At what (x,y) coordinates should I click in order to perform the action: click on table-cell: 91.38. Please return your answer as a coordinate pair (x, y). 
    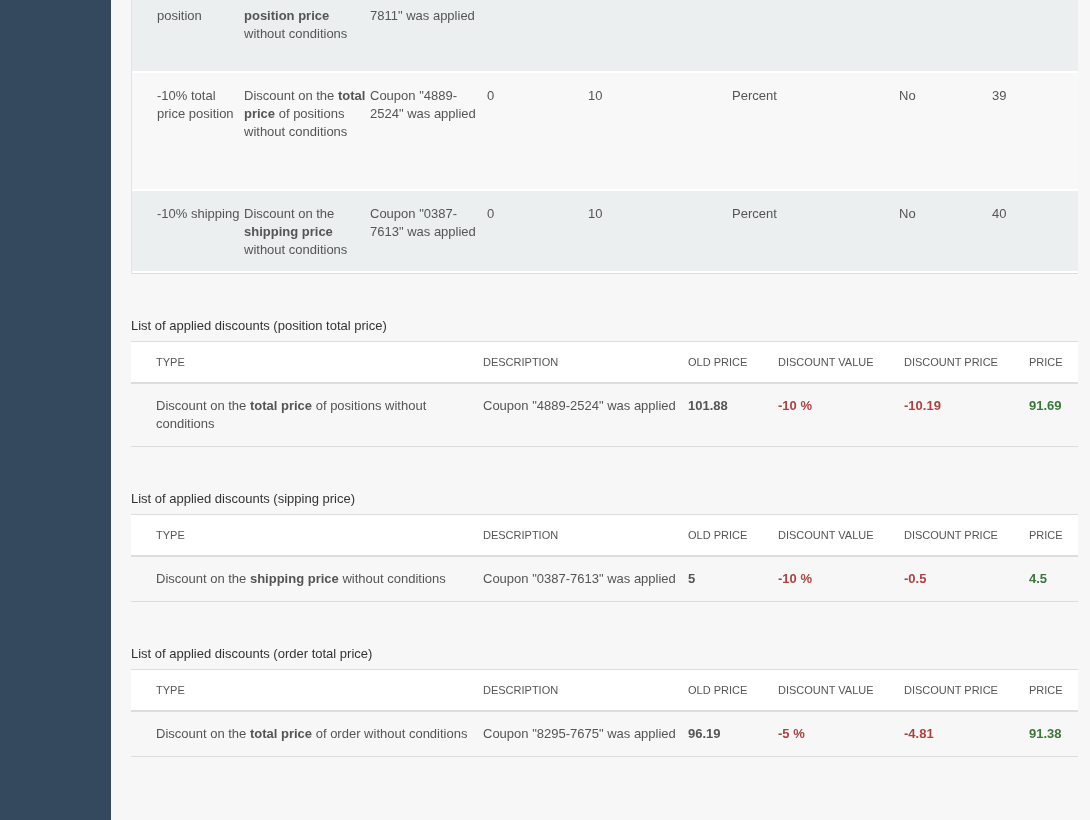
    Looking at the image, I should click on (1053, 734).